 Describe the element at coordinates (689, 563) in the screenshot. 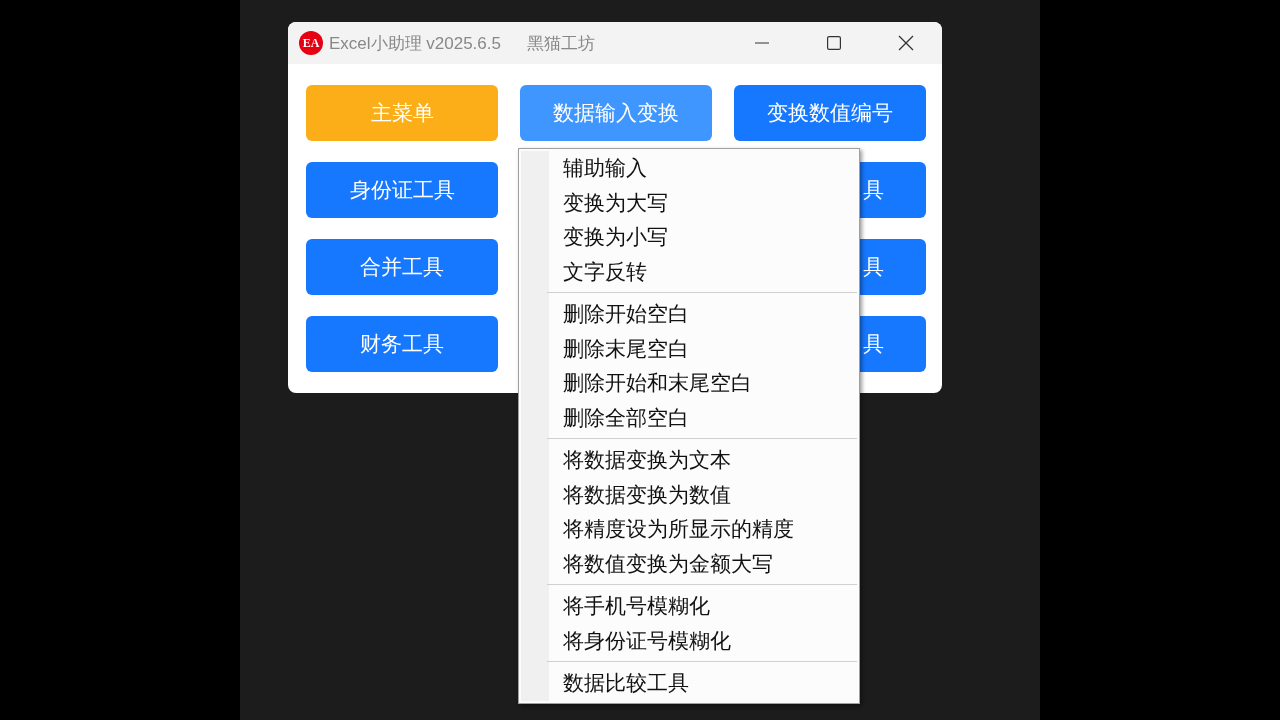

I see `menu-item: 将数值变换为金额大写` at that location.